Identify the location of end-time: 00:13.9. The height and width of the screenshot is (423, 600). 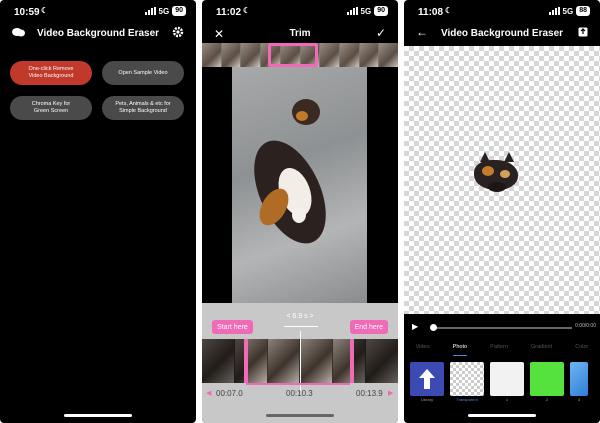
(369, 393).